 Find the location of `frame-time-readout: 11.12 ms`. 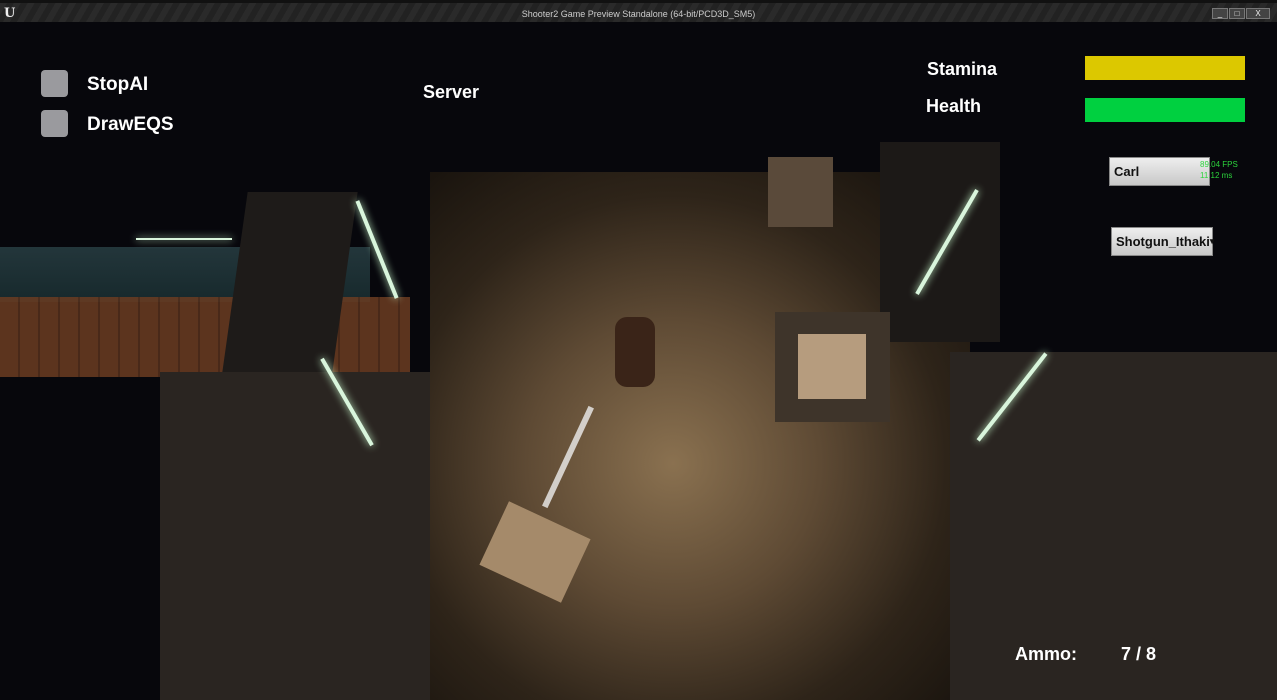

frame-time-readout: 11.12 ms is located at coordinates (1216, 175).